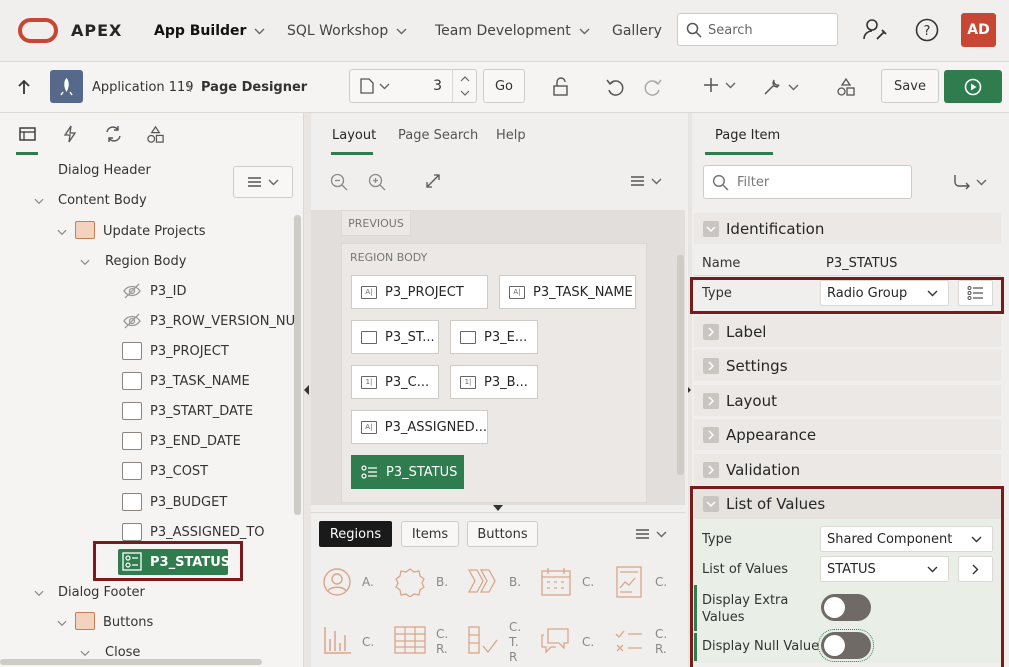 The image size is (1009, 667). I want to click on tree-node-update-projects: Update Projects, so click(154, 231).